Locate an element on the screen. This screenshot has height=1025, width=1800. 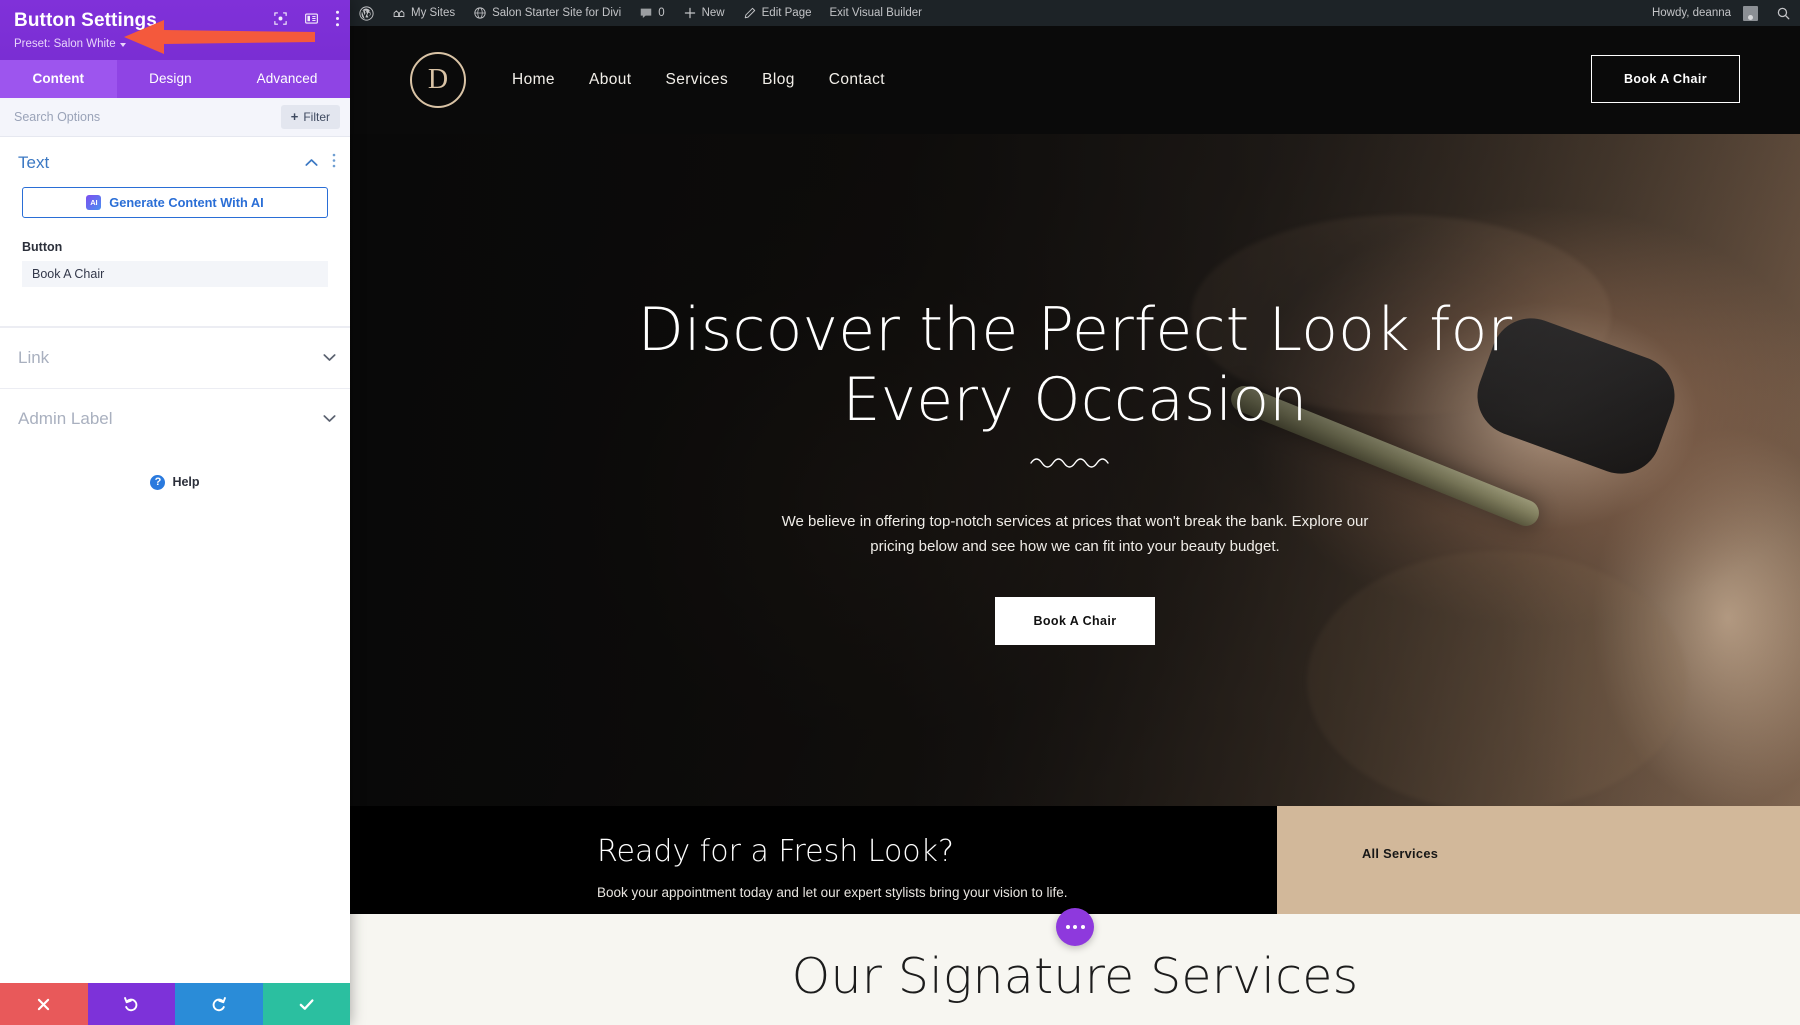
layout-panel-icon is located at coordinates (311, 18).